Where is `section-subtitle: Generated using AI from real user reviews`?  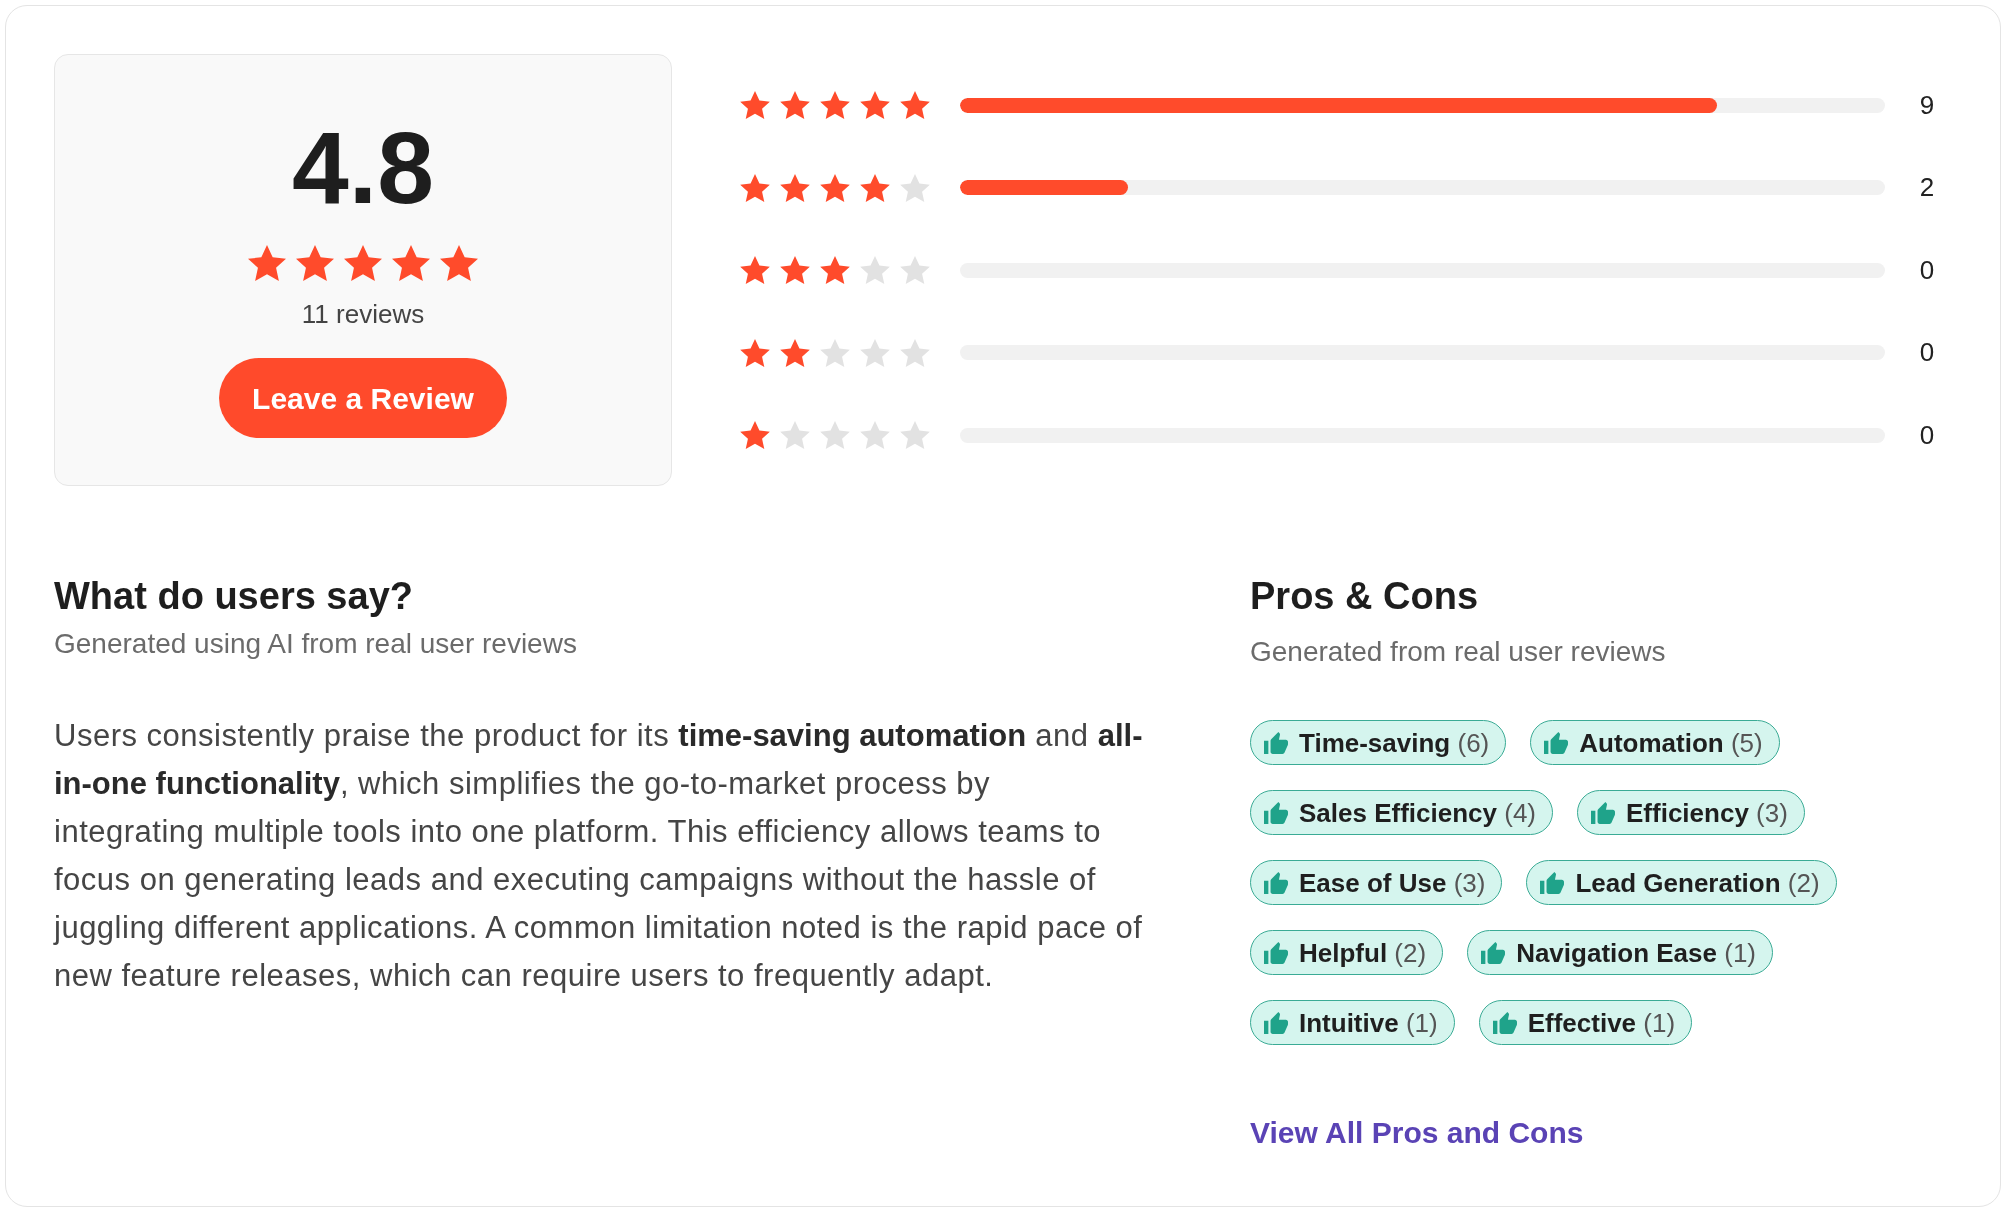
section-subtitle: Generated using AI from real user reviews is located at coordinates (316, 644).